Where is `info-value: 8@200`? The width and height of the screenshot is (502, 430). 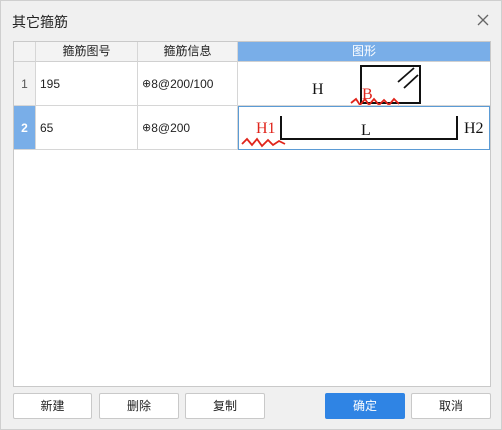
info-value: 8@200 is located at coordinates (171, 127).